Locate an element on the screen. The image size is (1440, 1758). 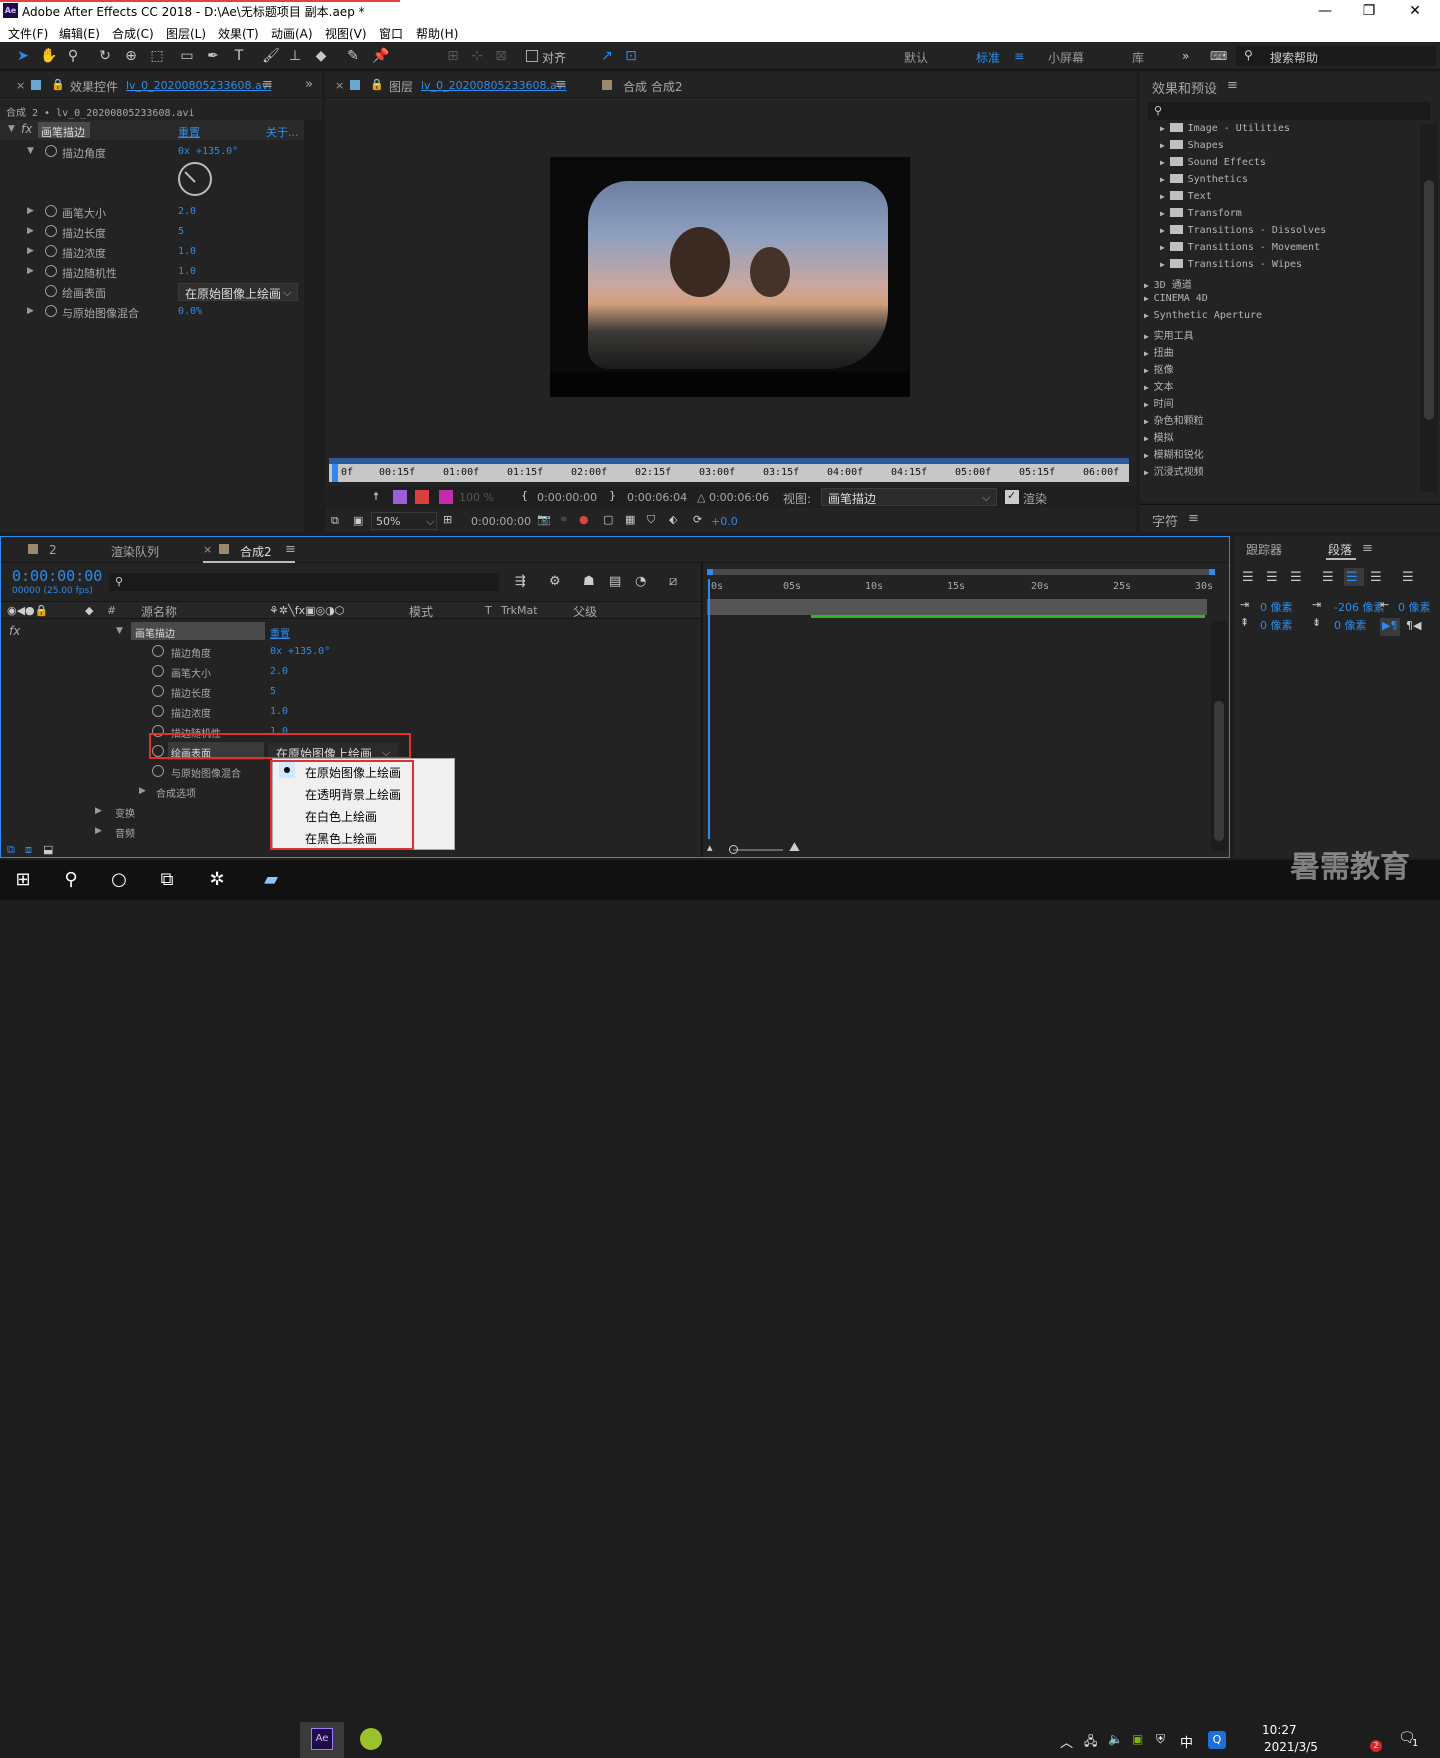
selection-tool-icon: ➤ is located at coordinates (23, 56).